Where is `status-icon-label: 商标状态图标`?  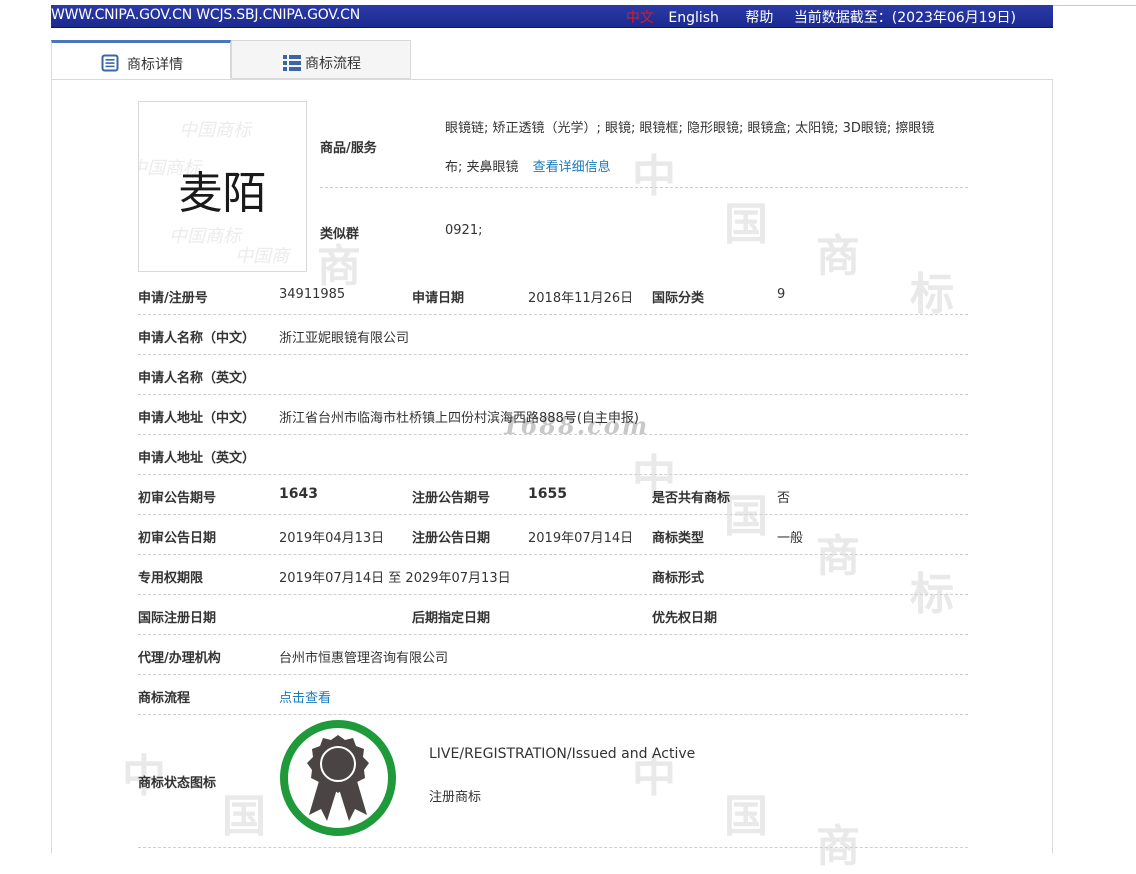 status-icon-label: 商标状态图标 is located at coordinates (177, 783).